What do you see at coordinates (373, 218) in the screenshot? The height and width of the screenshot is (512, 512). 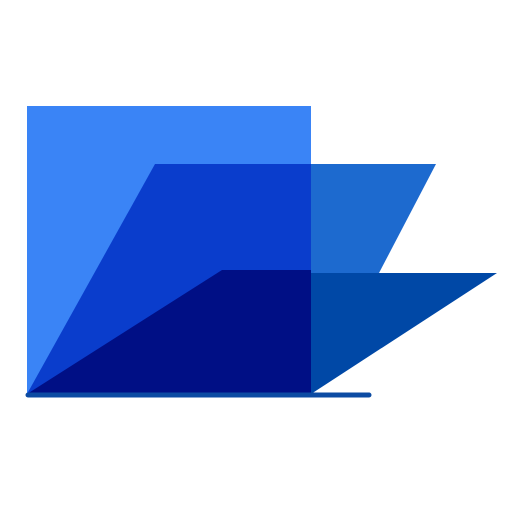 I see `middle-panel-overhang-shape` at bounding box center [373, 218].